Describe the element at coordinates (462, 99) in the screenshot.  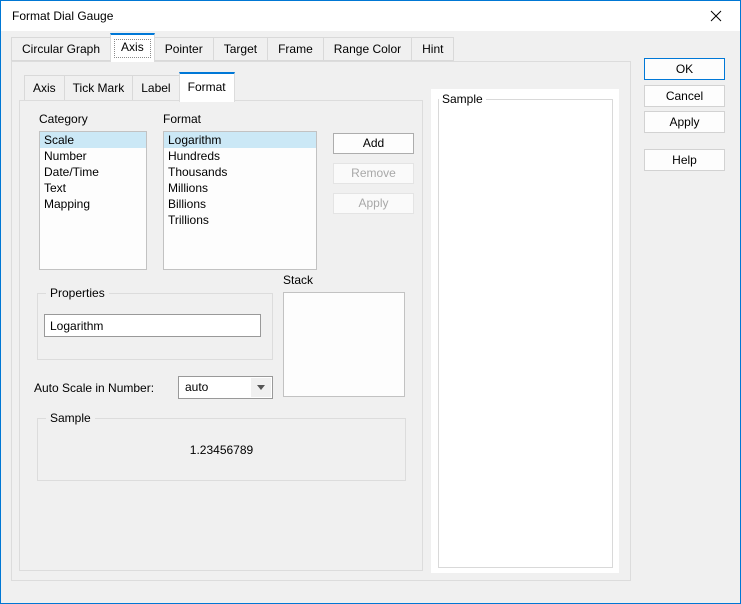
I see `preview-legend: Sample` at that location.